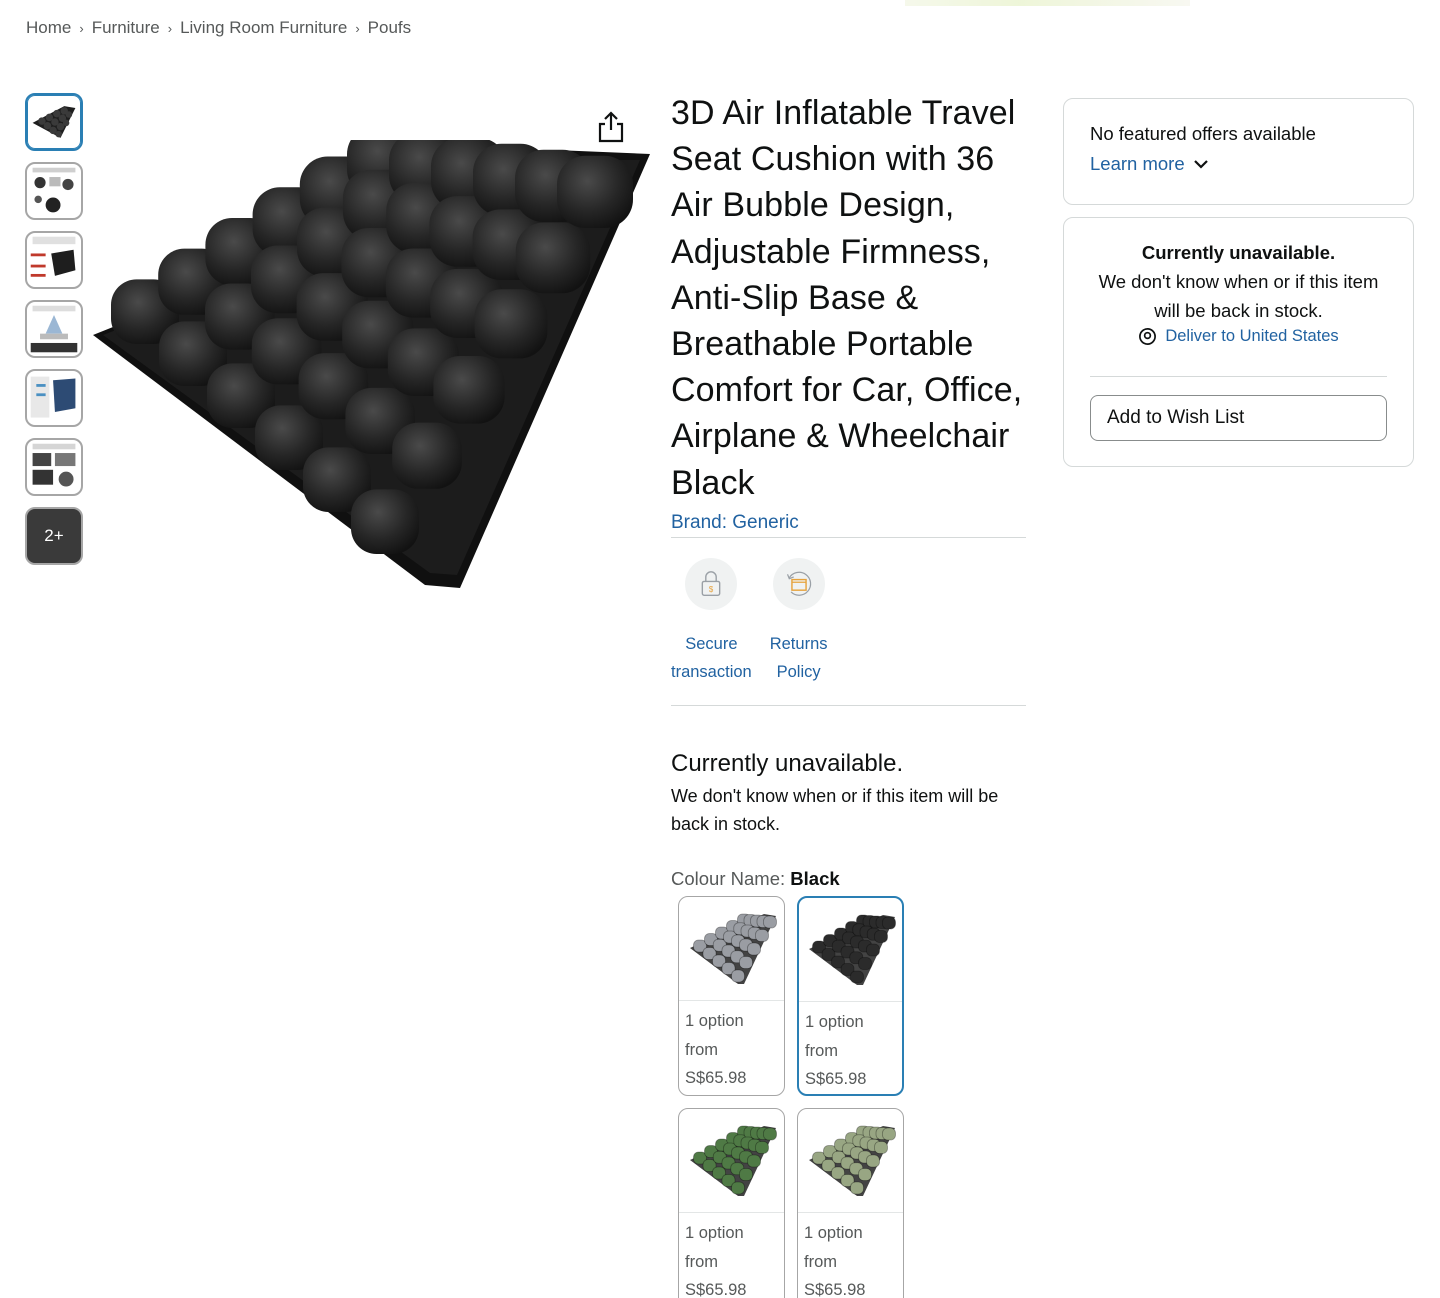  Describe the element at coordinates (1252, 336) in the screenshot. I see `deliver-to-label: Deliver to United States` at that location.